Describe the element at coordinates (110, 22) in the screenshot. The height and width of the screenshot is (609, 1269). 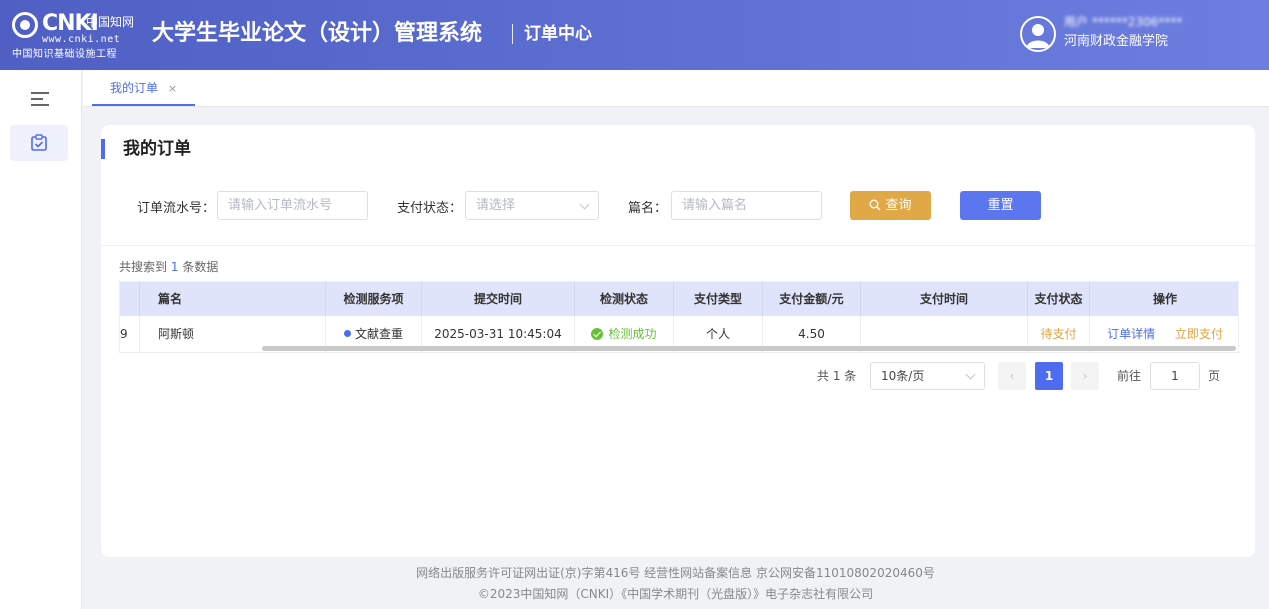
I see `logo-cn-text: 中国知网` at that location.